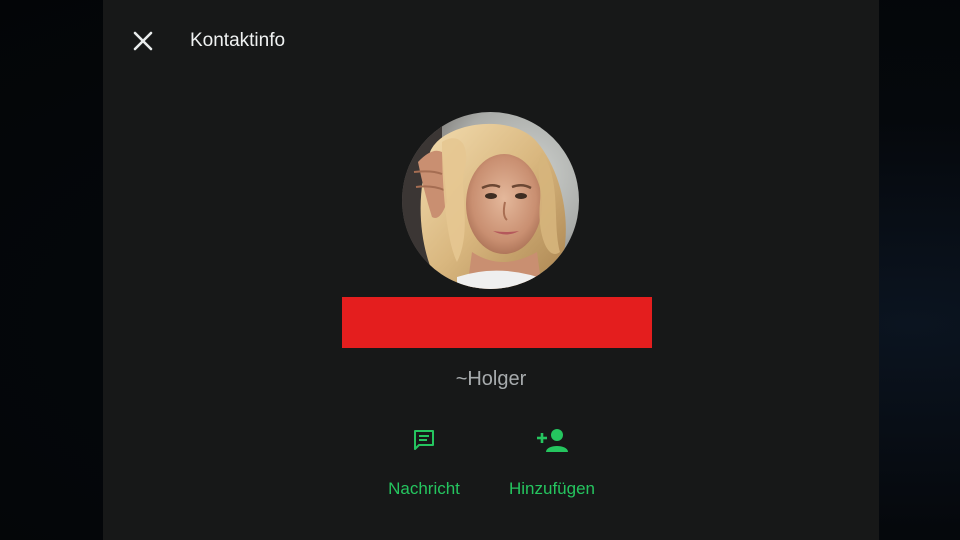 The width and height of the screenshot is (960, 540). Describe the element at coordinates (424, 463) in the screenshot. I see `message-button: Nachricht` at that location.